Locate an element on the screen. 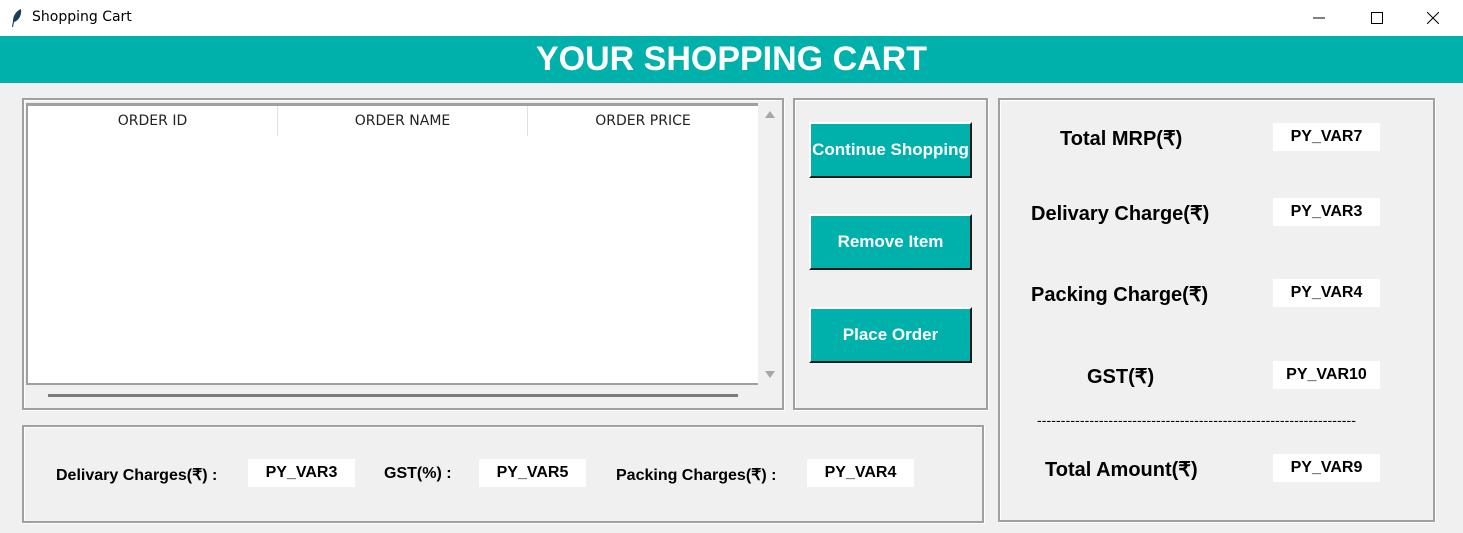 This screenshot has height=533, width=1463. gst-percent-label: GST(%) : is located at coordinates (418, 473).